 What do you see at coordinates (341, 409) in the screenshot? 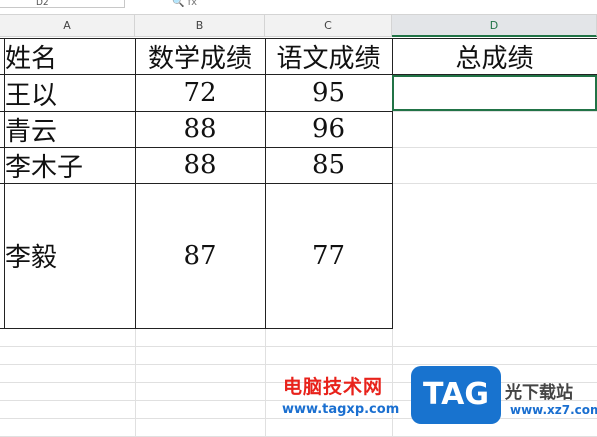
I see `watermark-site-url: www.tagxp.com` at bounding box center [341, 409].